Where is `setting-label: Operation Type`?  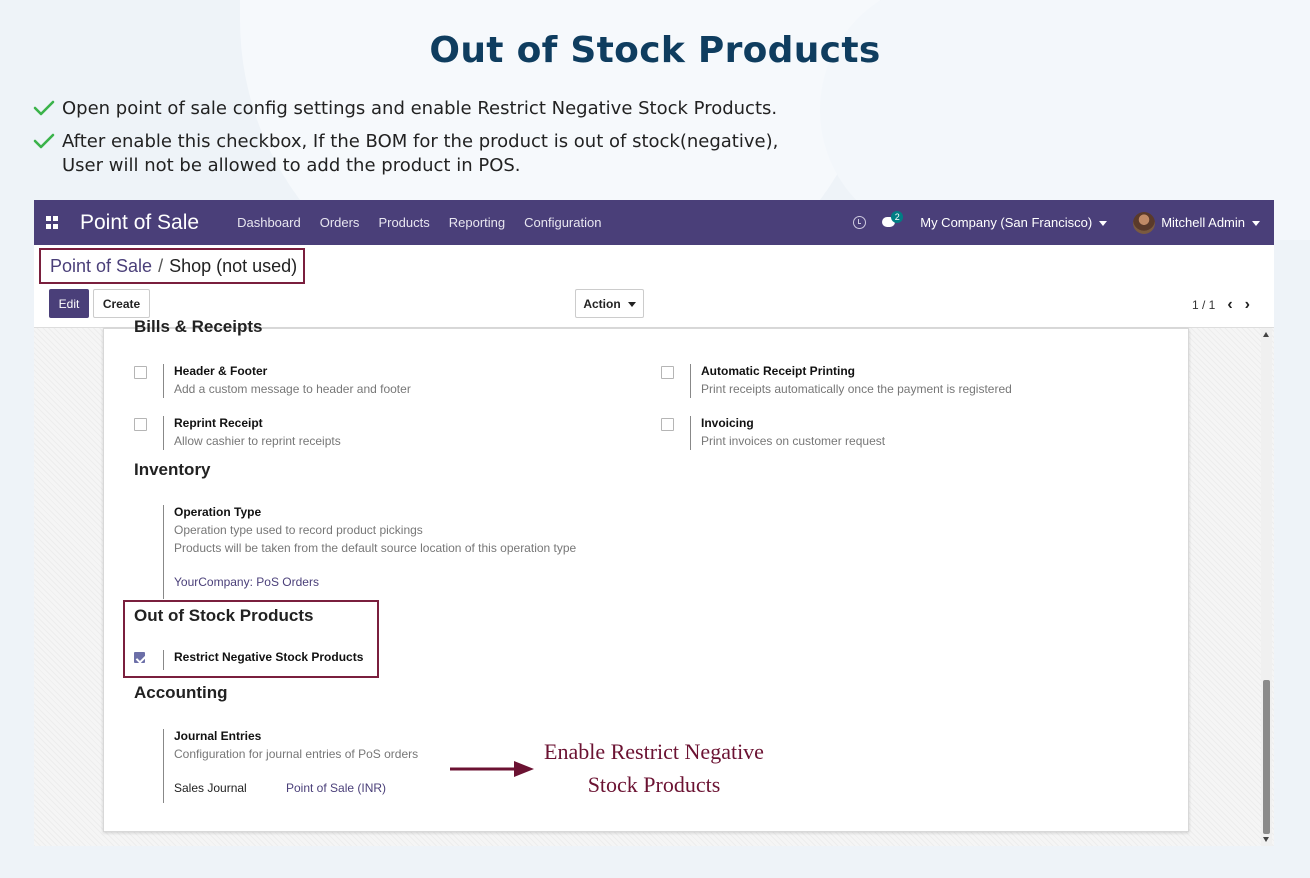
setting-label: Operation Type is located at coordinates (218, 512).